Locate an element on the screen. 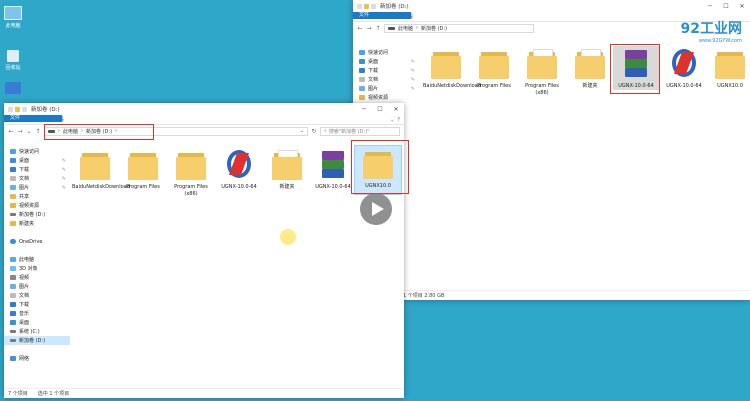  sidebar: 快速访问 桌面 ✎ 下载 ✎ 文档 ✎ 图片 ✎ 视频资源 is located at coordinates (386, 75).